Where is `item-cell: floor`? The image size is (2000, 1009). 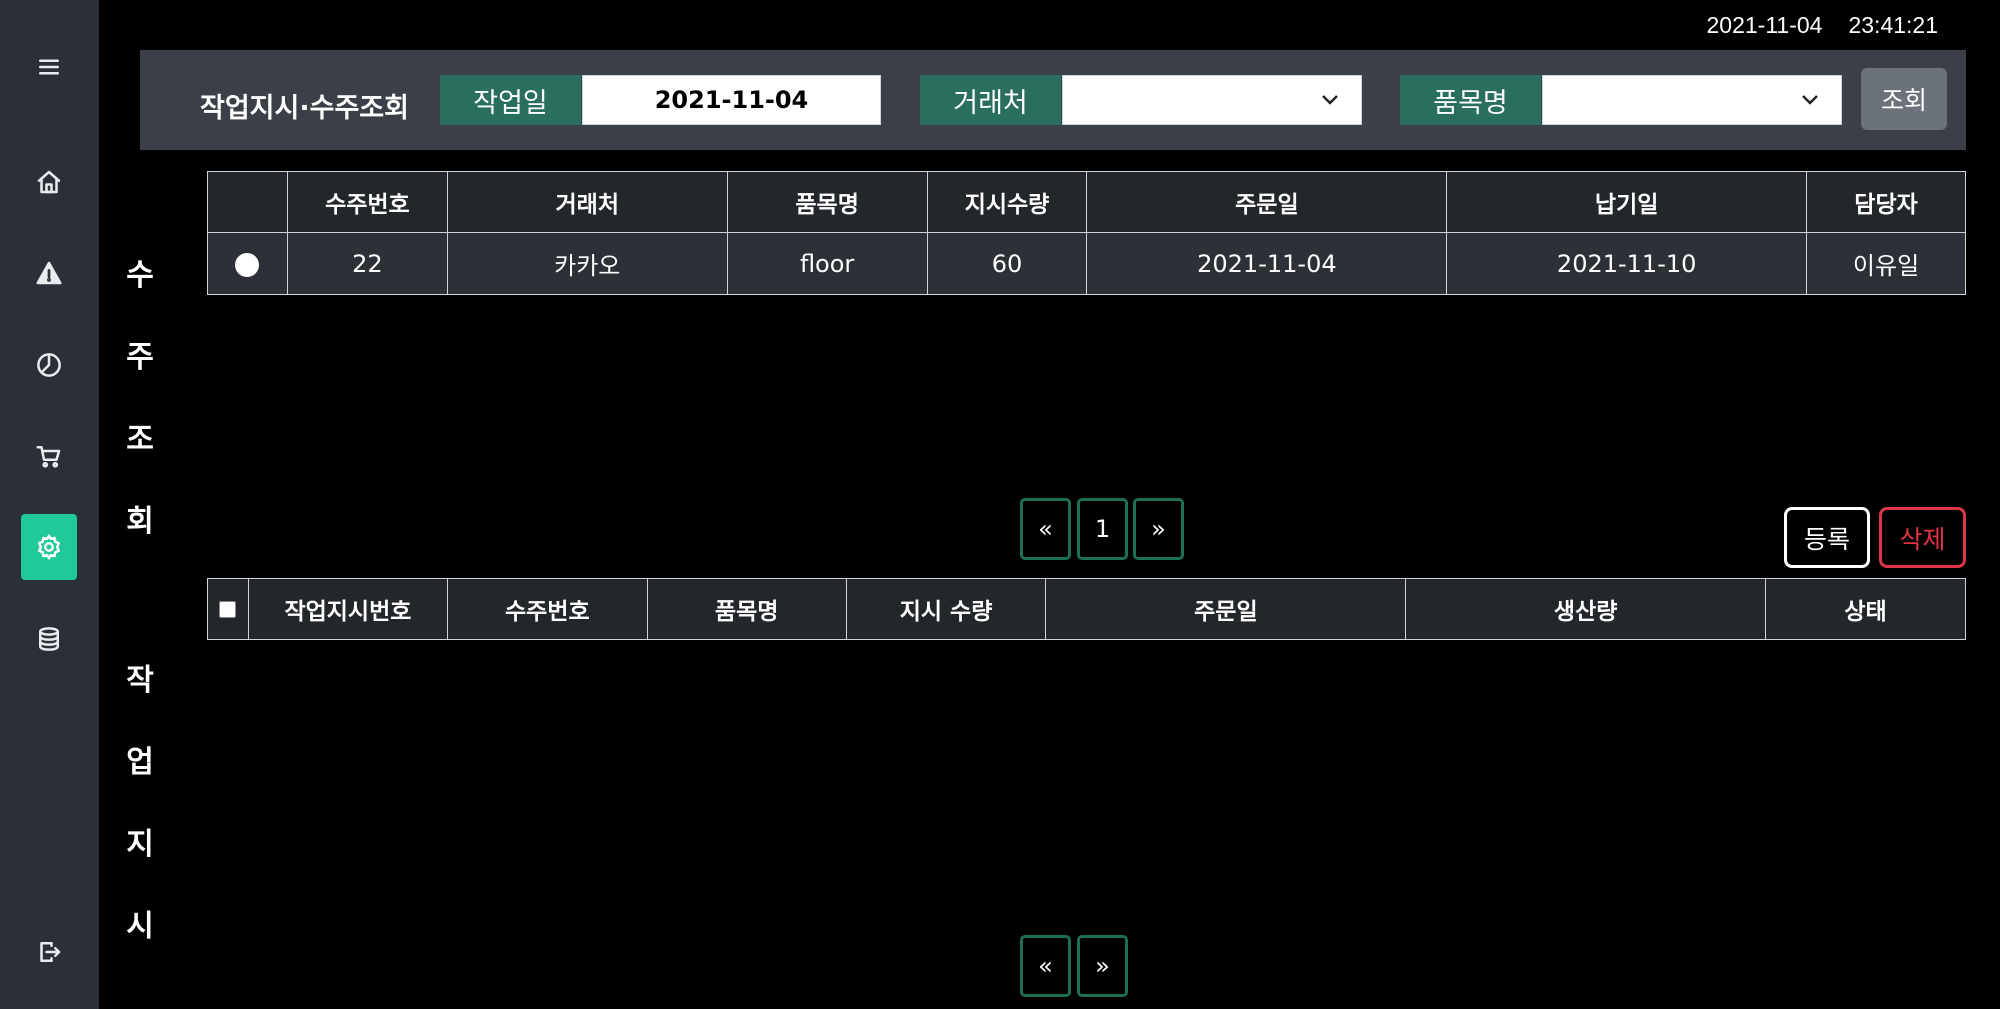 item-cell: floor is located at coordinates (827, 263).